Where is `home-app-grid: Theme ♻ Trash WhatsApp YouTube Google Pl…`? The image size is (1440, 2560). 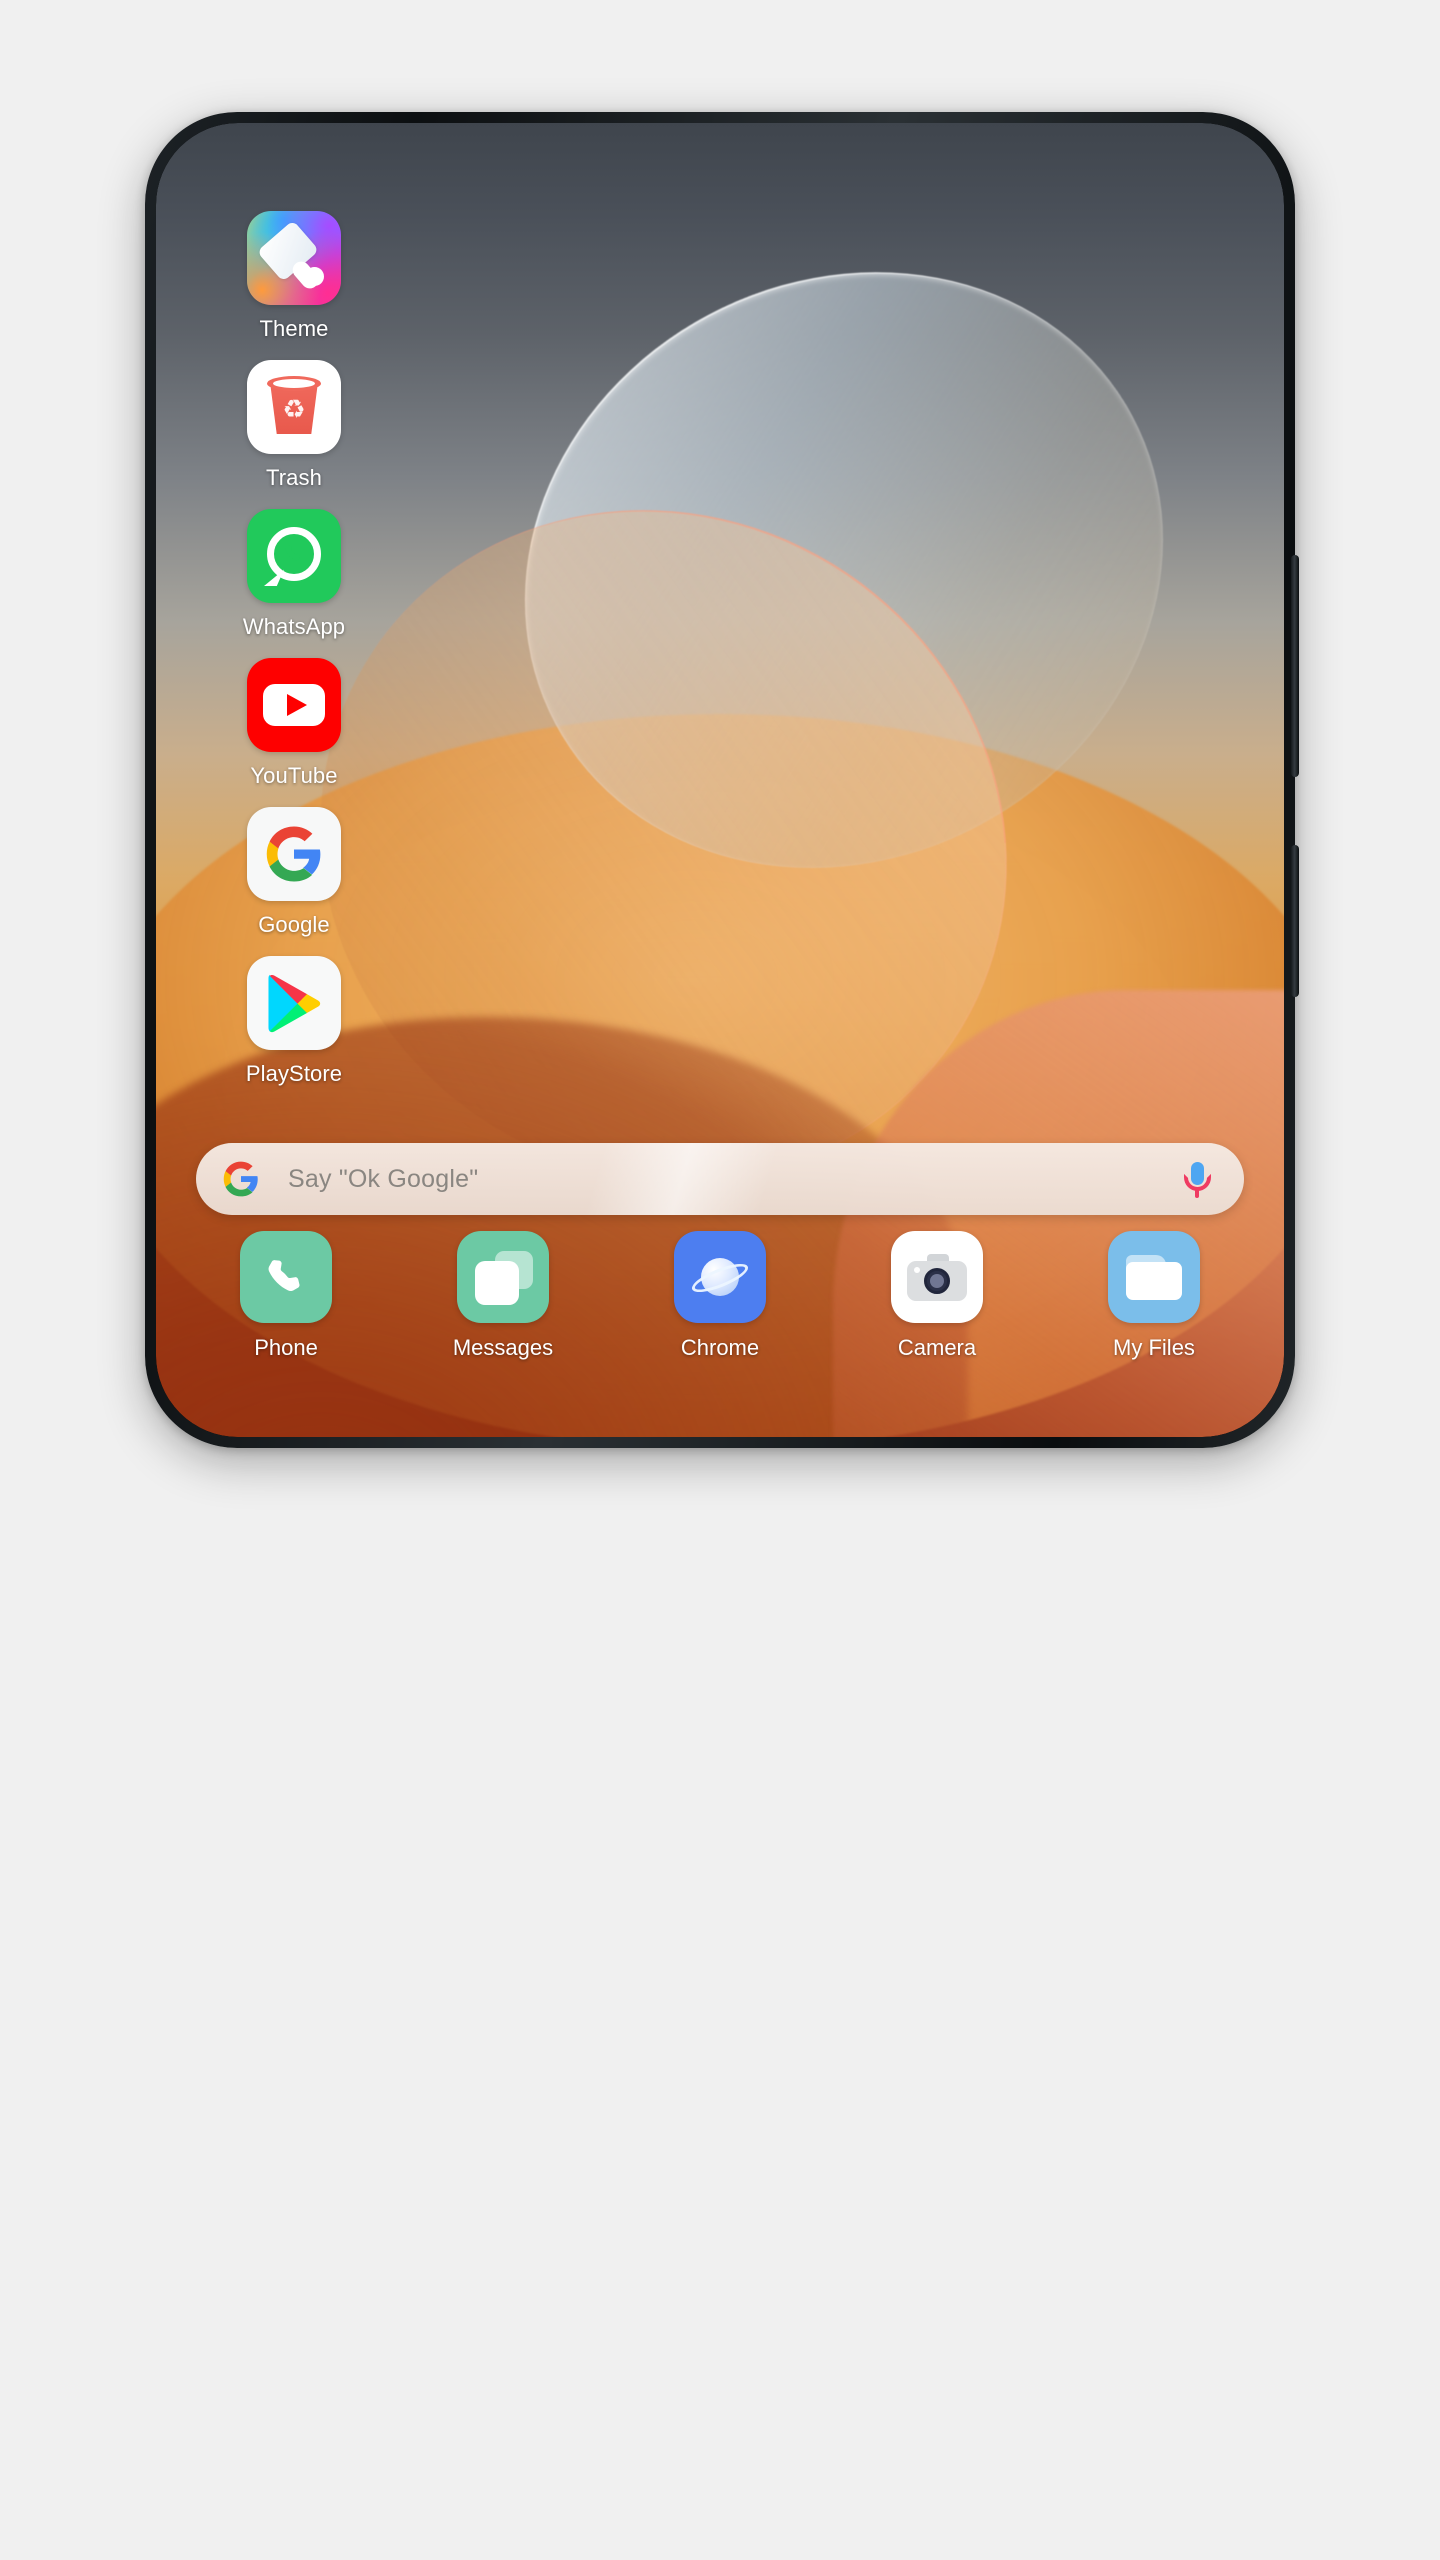
home-app-grid: Theme ♻ Trash WhatsApp YouTube Google Pl… is located at coordinates (294, 658).